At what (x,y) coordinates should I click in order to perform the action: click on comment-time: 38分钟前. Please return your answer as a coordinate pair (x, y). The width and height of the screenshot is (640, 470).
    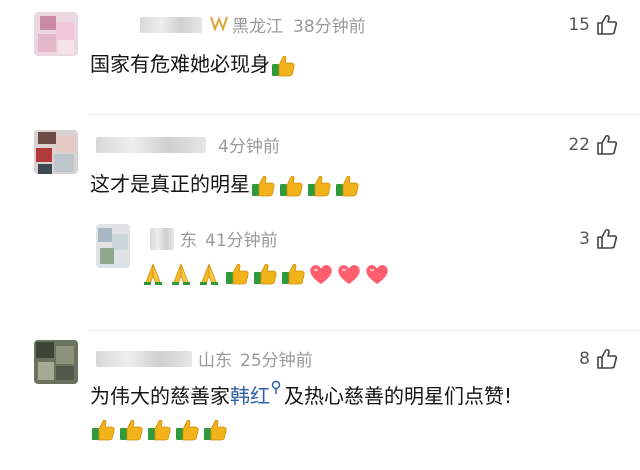
    Looking at the image, I should click on (329, 27).